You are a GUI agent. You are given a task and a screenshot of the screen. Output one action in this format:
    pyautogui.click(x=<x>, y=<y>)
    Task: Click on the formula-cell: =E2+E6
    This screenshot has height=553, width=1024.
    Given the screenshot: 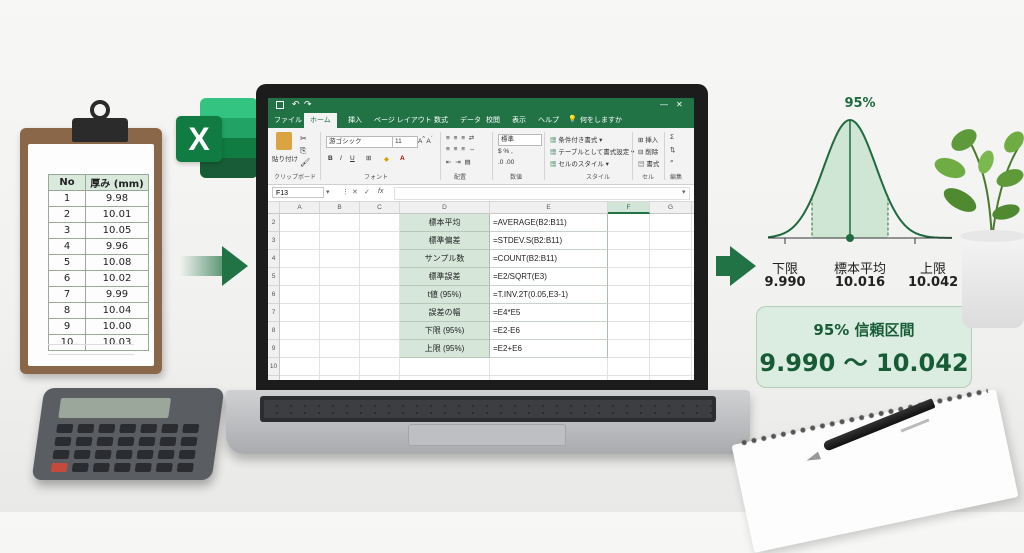 What is the action you would take?
    pyautogui.click(x=549, y=349)
    